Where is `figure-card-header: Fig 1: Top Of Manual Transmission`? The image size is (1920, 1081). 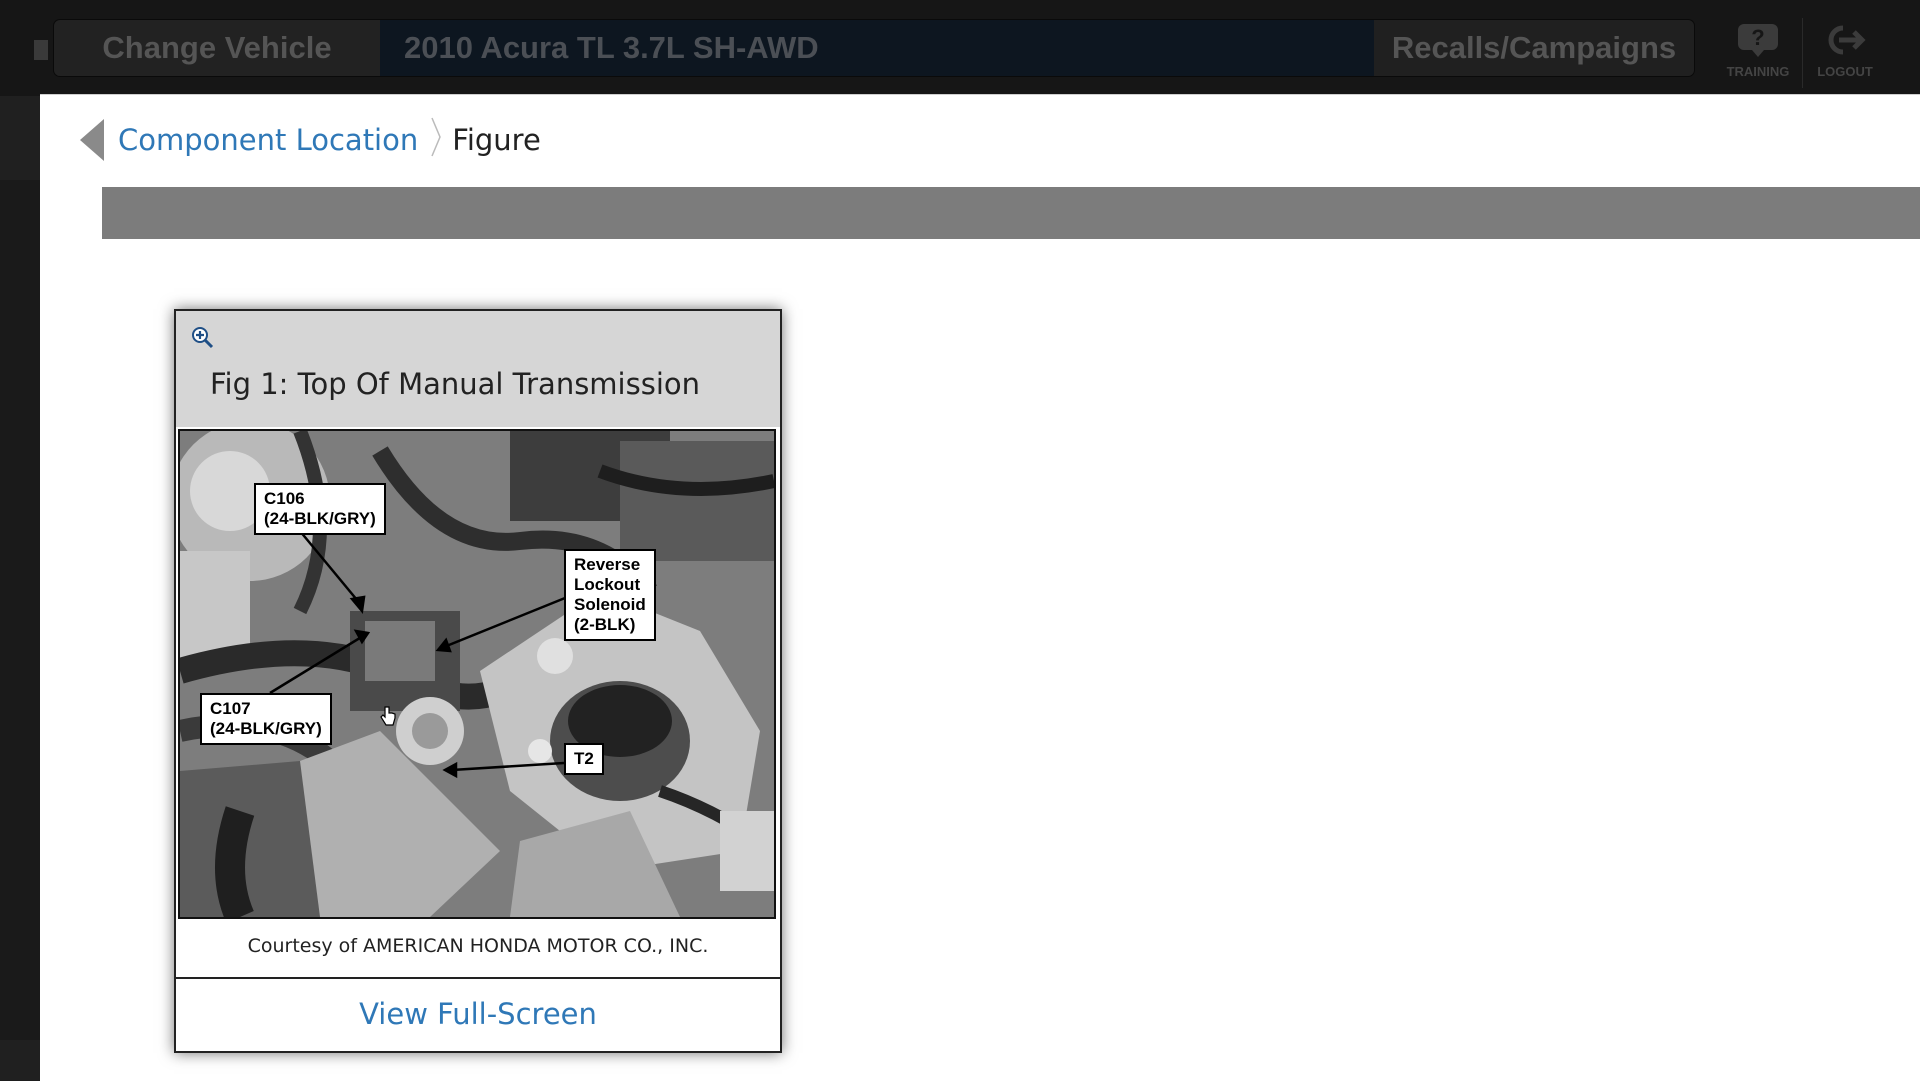
figure-card-header: Fig 1: Top Of Manual Transmission is located at coordinates (478, 369).